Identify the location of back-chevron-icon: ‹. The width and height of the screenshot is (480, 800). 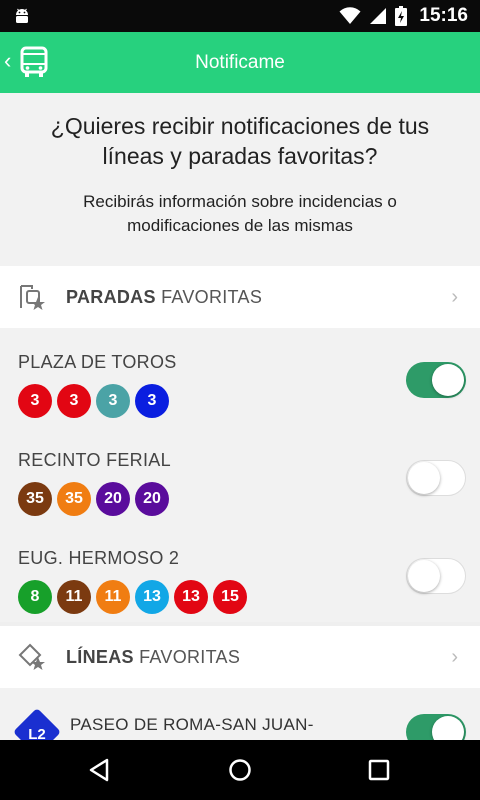
(7, 61).